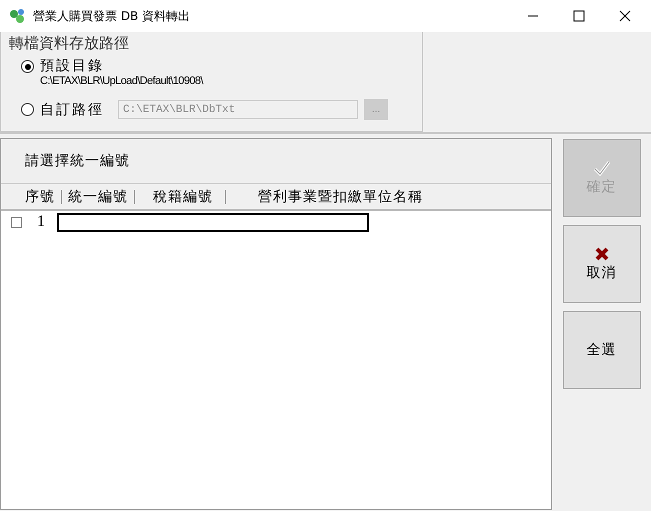 This screenshot has width=651, height=511. Describe the element at coordinates (69, 43) in the screenshot. I see `group-title: 轉檔資料存放路徑` at that location.